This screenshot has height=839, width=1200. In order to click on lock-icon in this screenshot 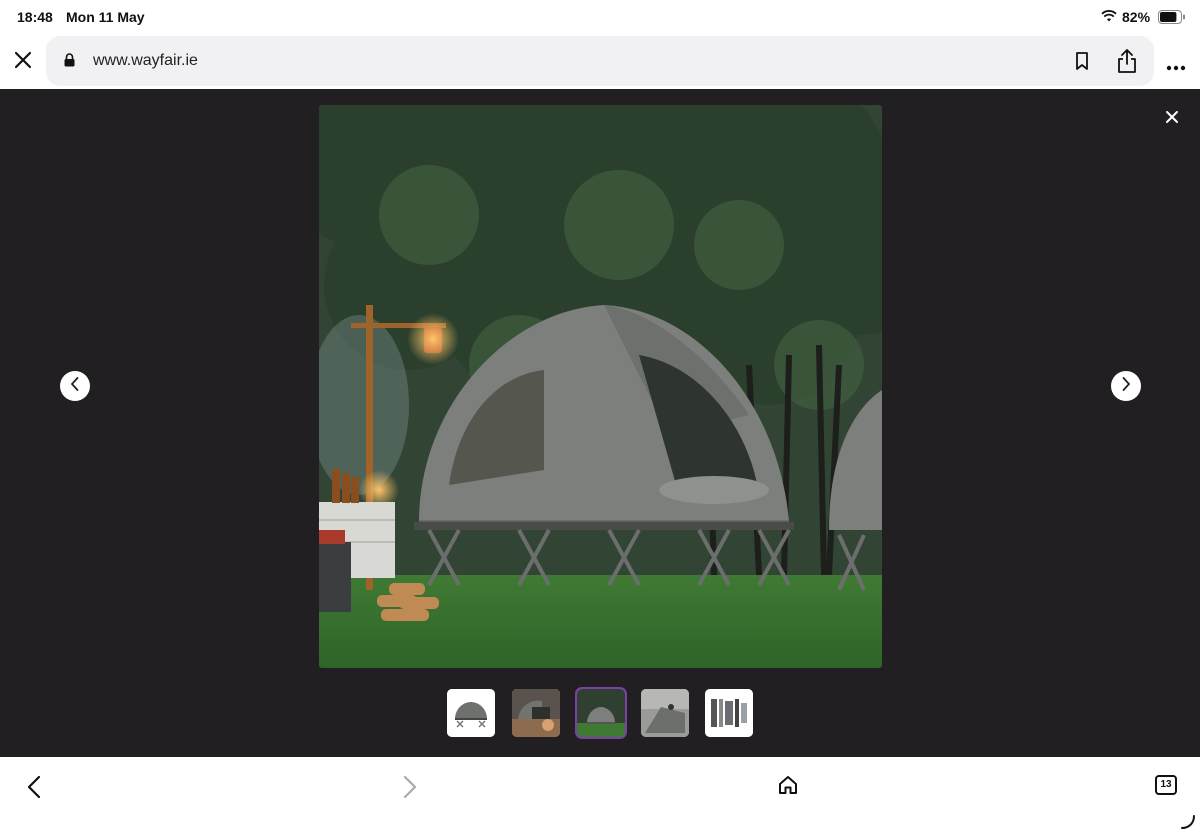, I will do `click(69, 62)`.